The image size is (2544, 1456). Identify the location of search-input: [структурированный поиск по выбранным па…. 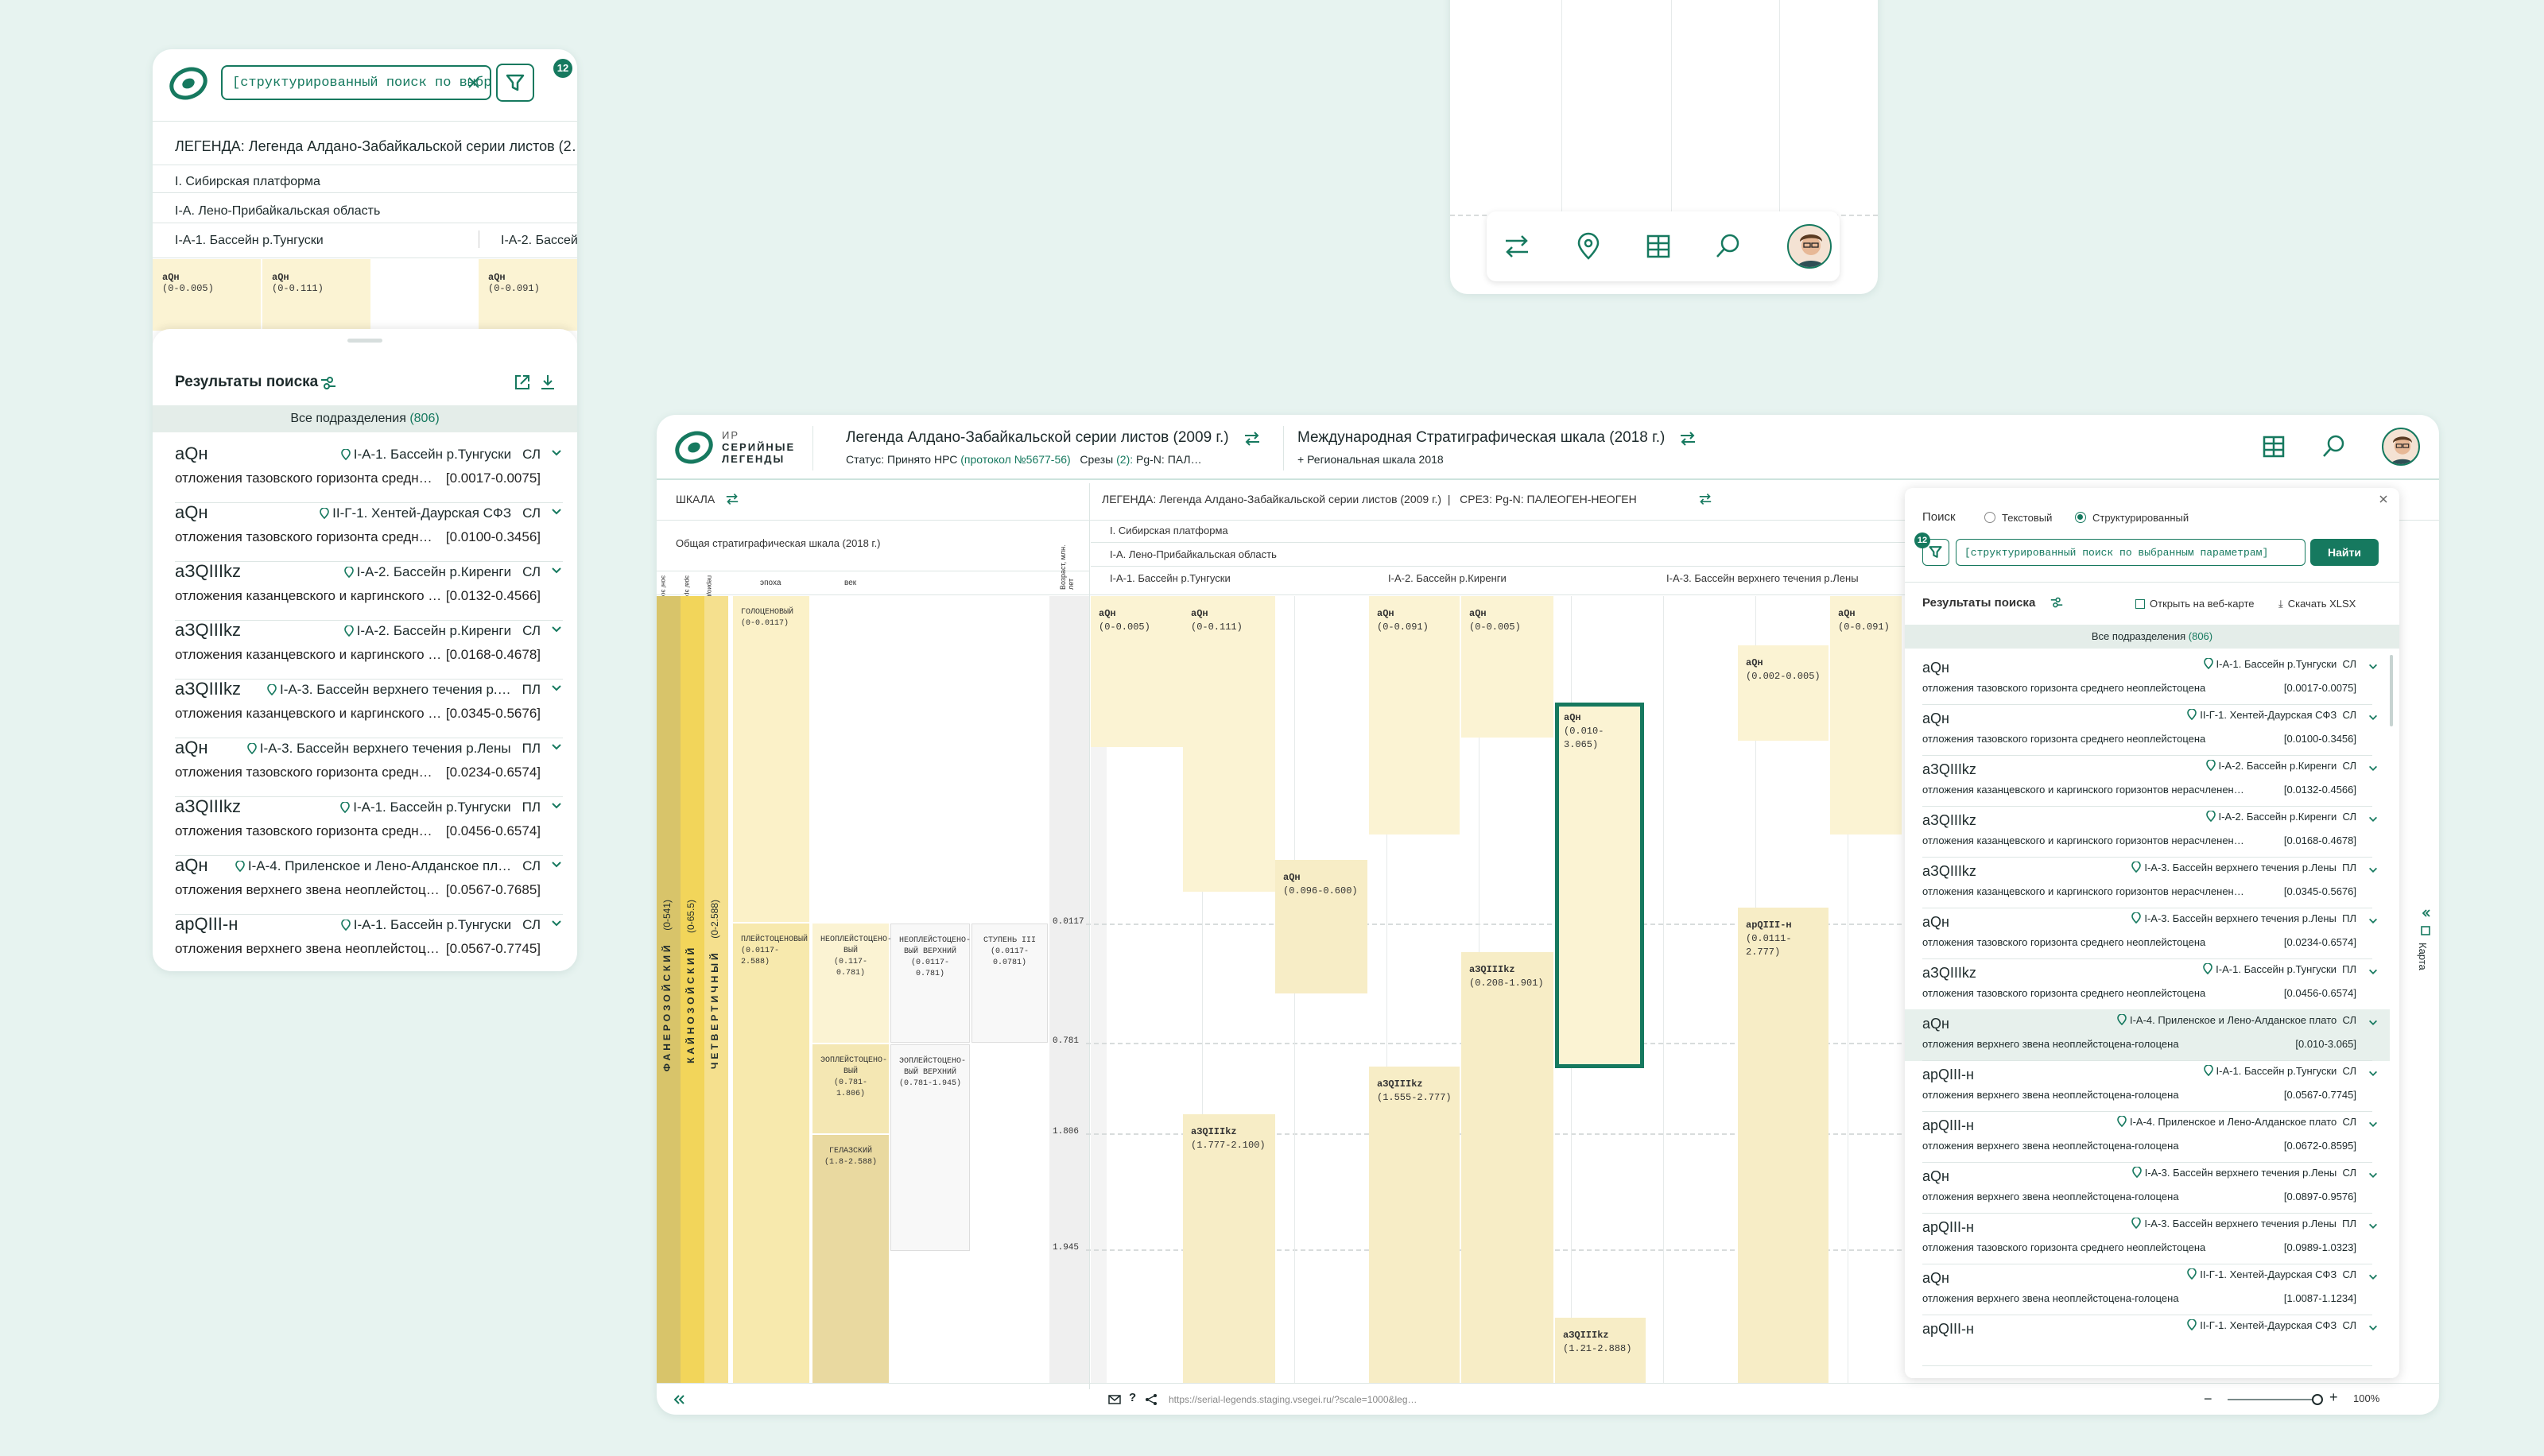
(2131, 552).